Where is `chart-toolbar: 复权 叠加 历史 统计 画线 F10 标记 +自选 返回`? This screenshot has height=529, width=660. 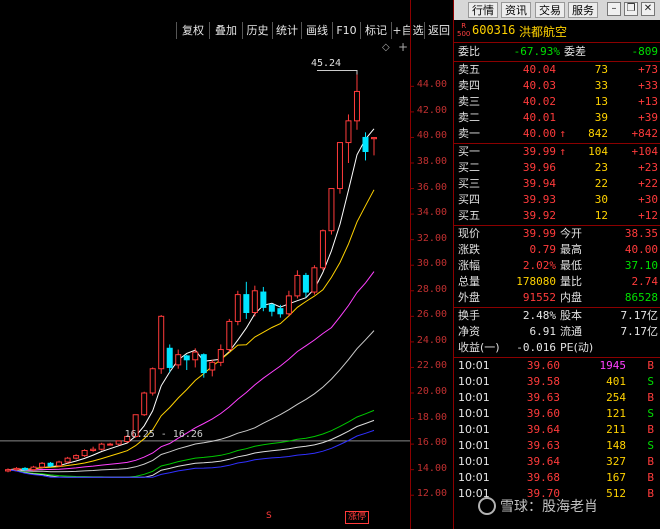 chart-toolbar: 复权 叠加 历史 统计 画线 F10 标记 +自选 返回 is located at coordinates (226, 30).